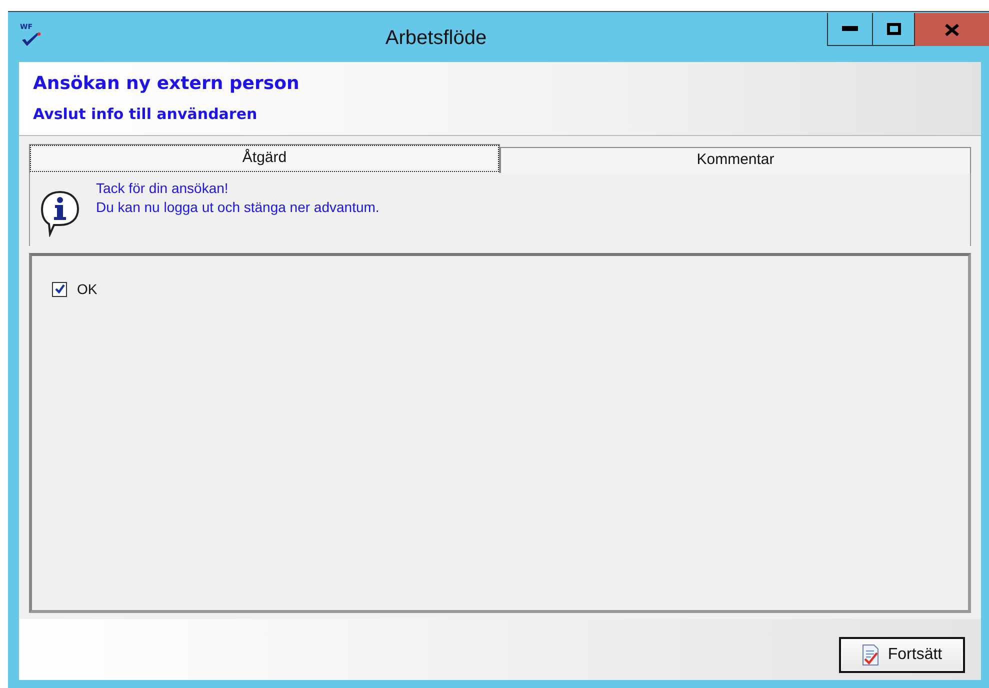 The width and height of the screenshot is (989, 688). I want to click on info-message: Tack för din ansökan! Du kan nu logga ut och stänga ner advantum., so click(238, 198).